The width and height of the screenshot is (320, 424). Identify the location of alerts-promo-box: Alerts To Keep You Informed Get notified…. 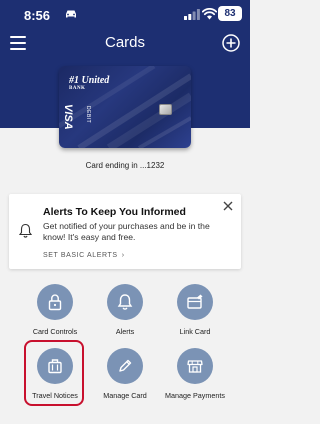
(125, 231).